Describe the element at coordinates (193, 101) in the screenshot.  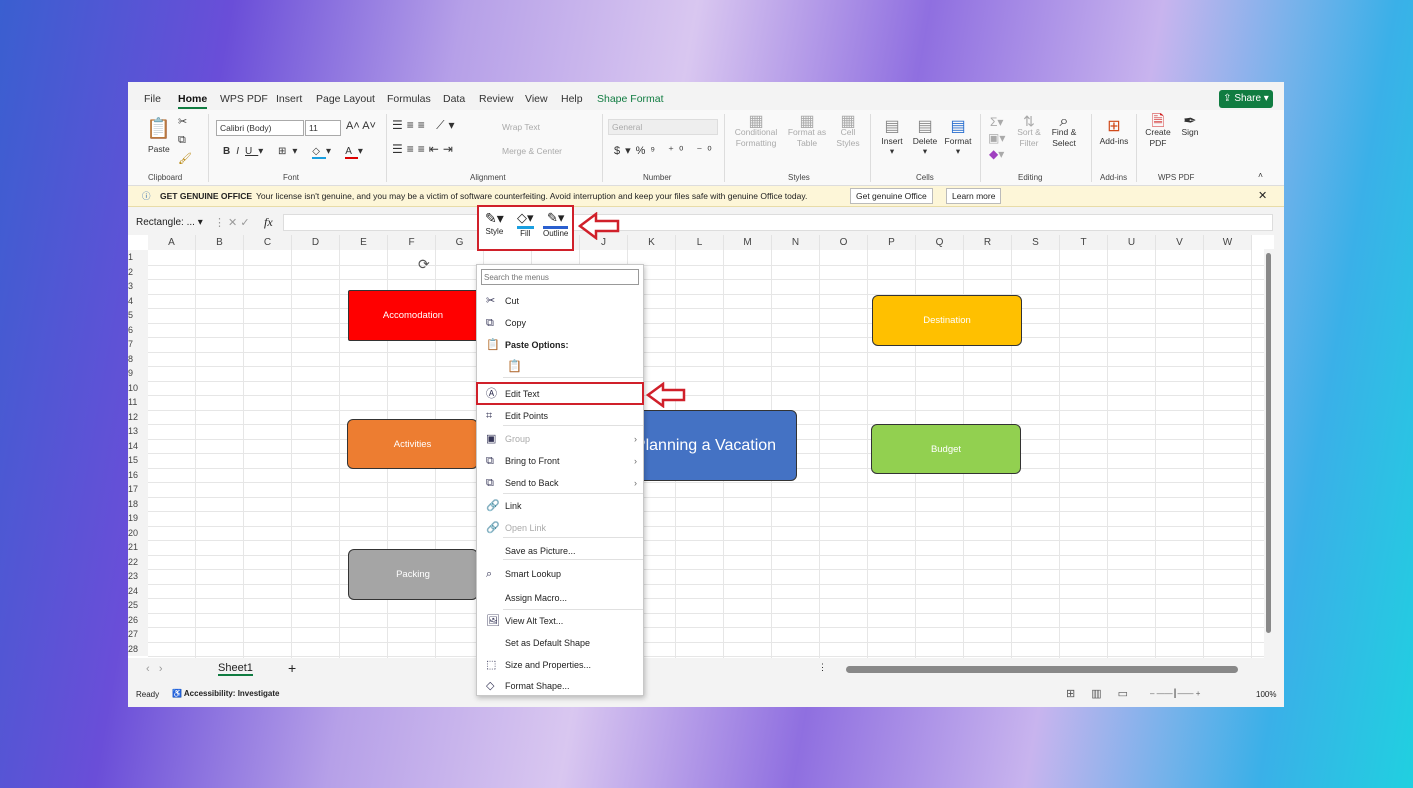
I see `tab-home: Home` at that location.